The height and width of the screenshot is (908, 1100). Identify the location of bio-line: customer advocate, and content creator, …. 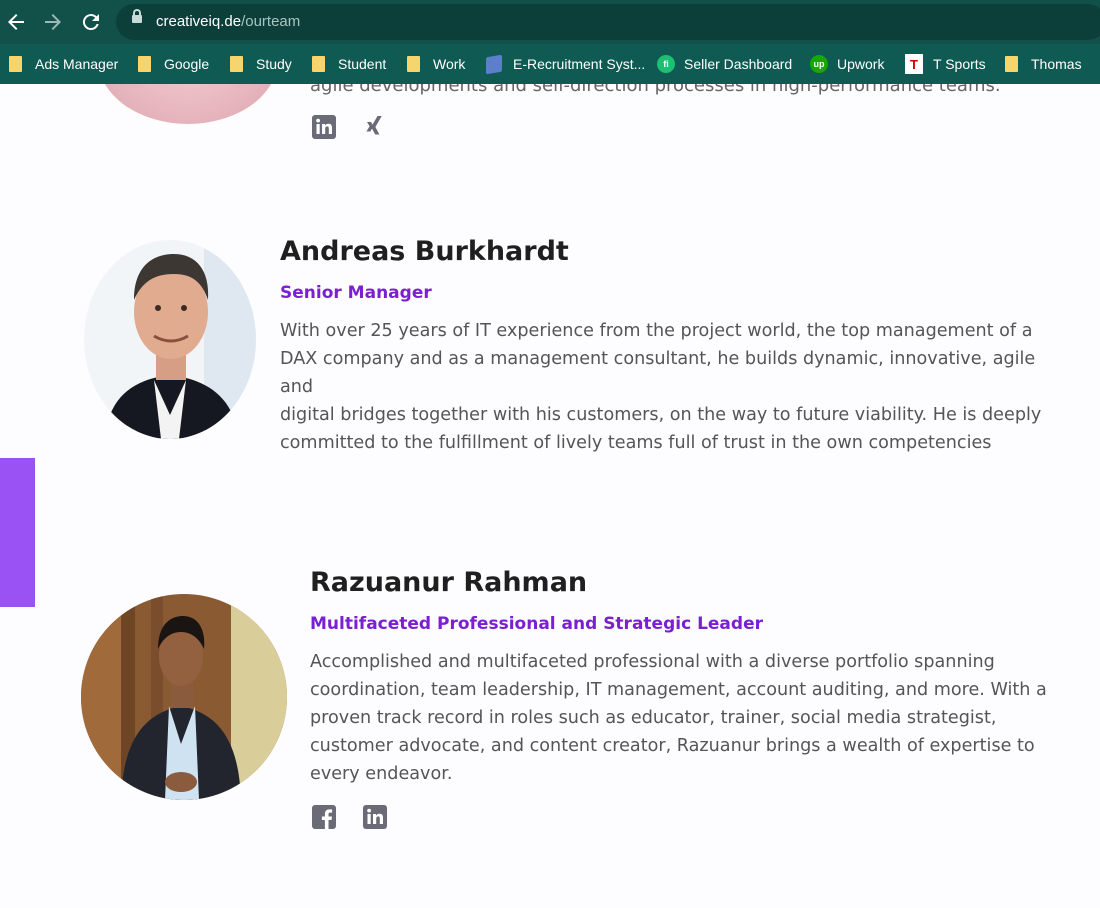
(672, 746).